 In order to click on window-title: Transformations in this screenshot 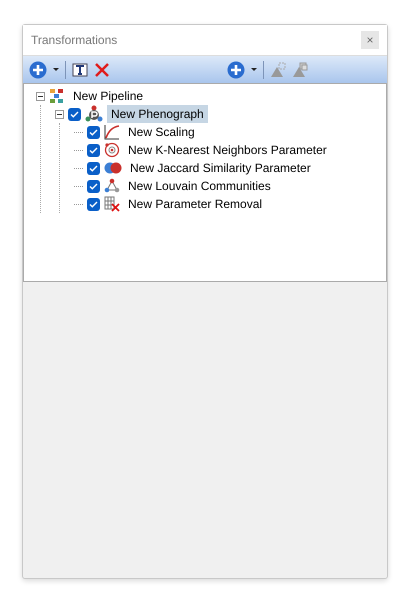, I will do `click(74, 40)`.